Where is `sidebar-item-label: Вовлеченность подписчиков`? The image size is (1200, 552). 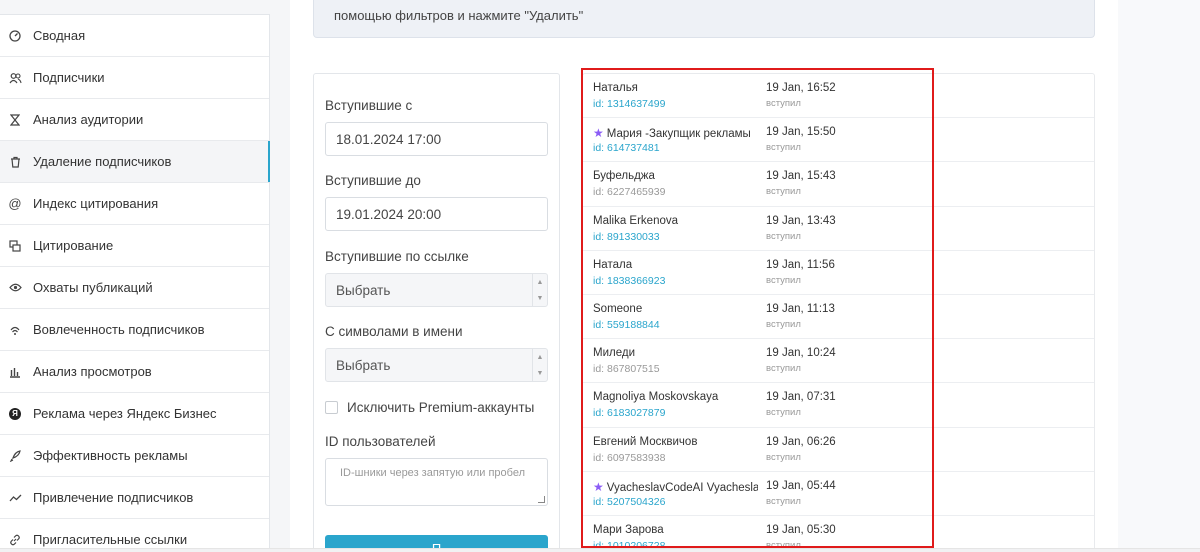
sidebar-item-label: Вовлеченность подписчиков is located at coordinates (119, 329).